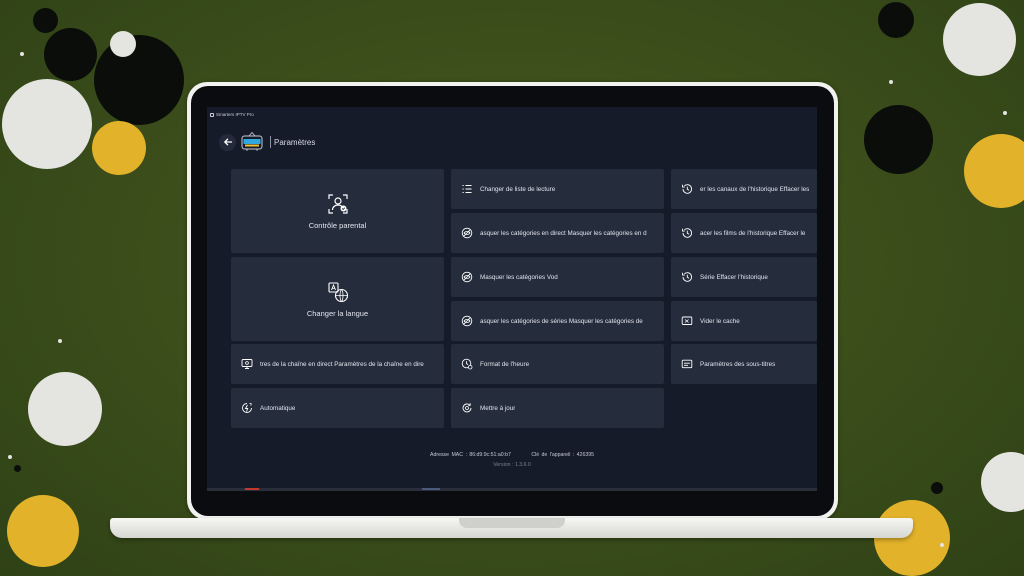  What do you see at coordinates (252, 489) in the screenshot?
I see `bottom-accent-red` at bounding box center [252, 489].